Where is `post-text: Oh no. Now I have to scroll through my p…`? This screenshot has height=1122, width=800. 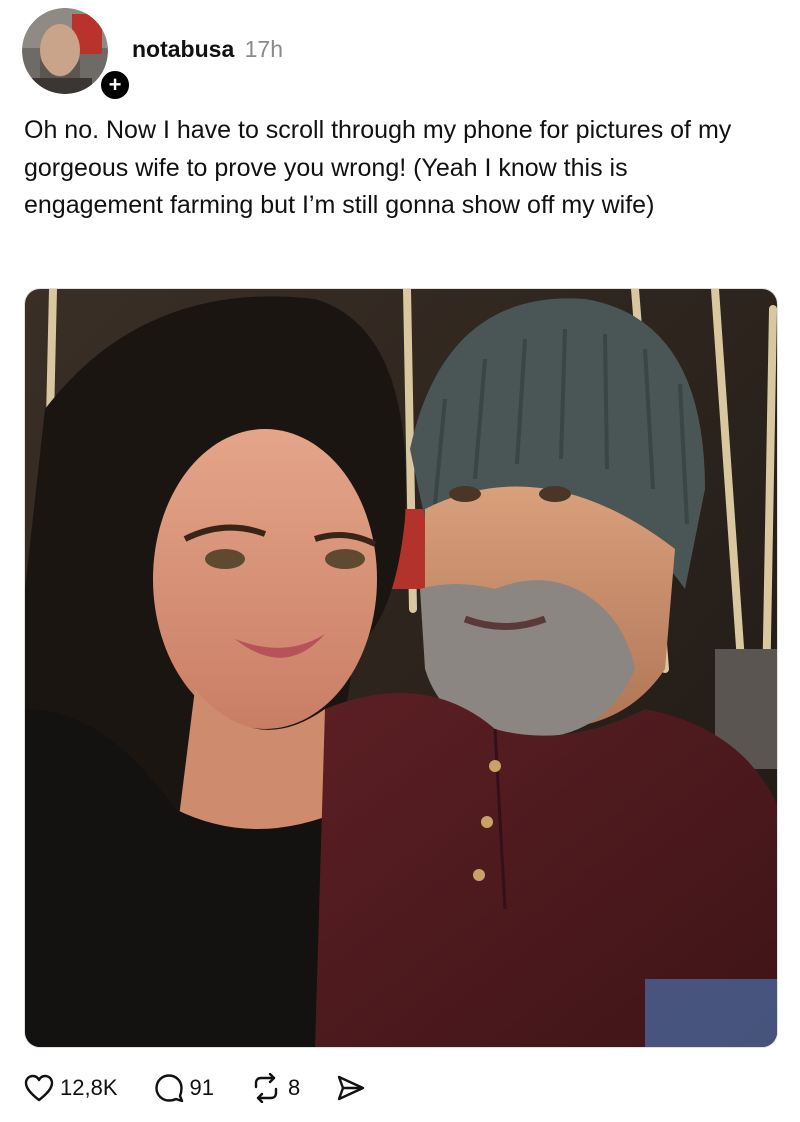
post-text: Oh no. Now I have to scroll through my p… is located at coordinates (378, 167).